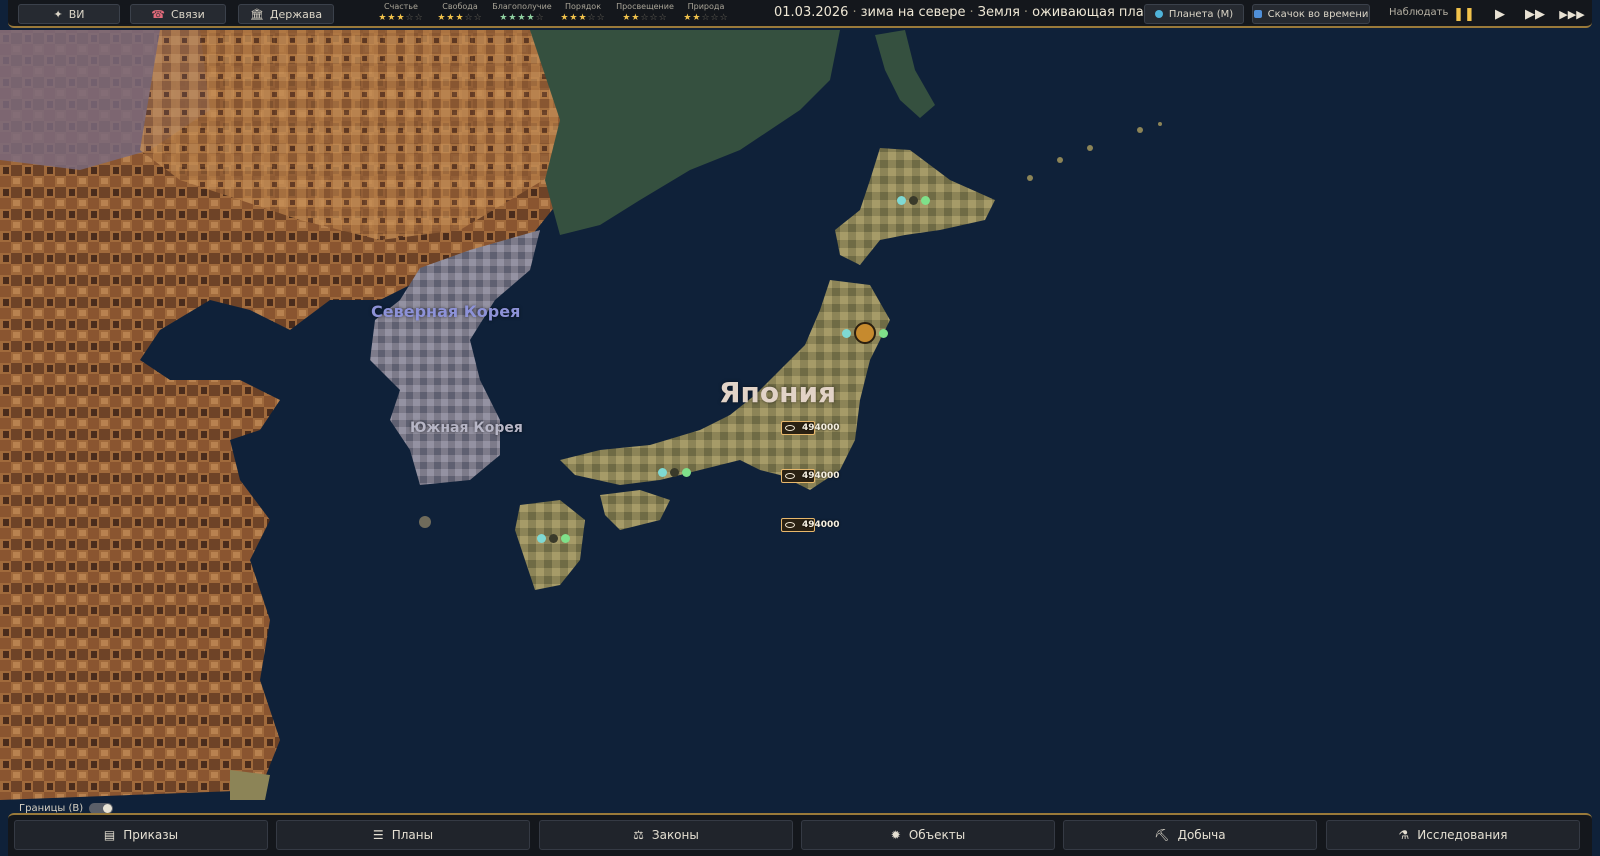  I want to click on play-icon: ▶, so click(1500, 14).